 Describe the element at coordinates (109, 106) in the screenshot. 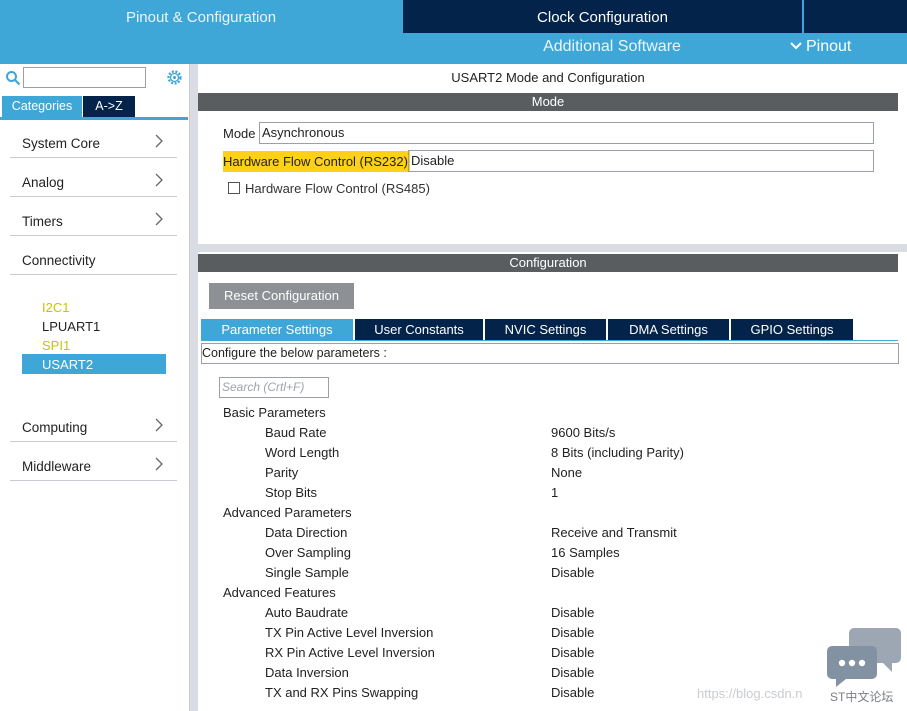

I see `tab-a-z: A->Z` at that location.